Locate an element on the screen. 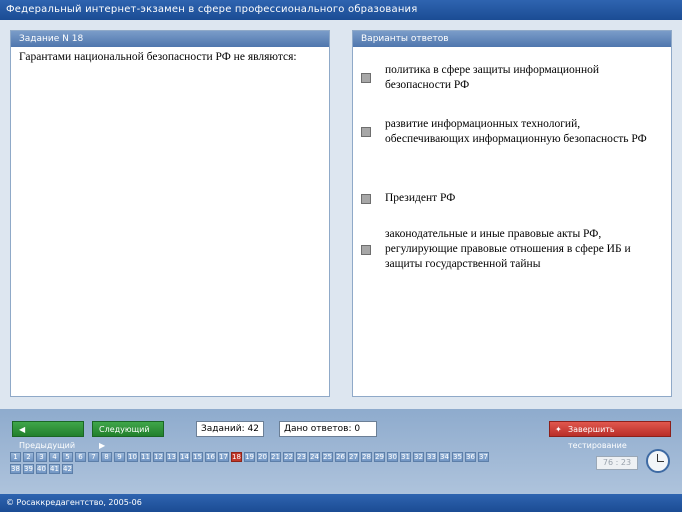 The width and height of the screenshot is (682, 512). next-button-label: Следующий is located at coordinates (124, 429).